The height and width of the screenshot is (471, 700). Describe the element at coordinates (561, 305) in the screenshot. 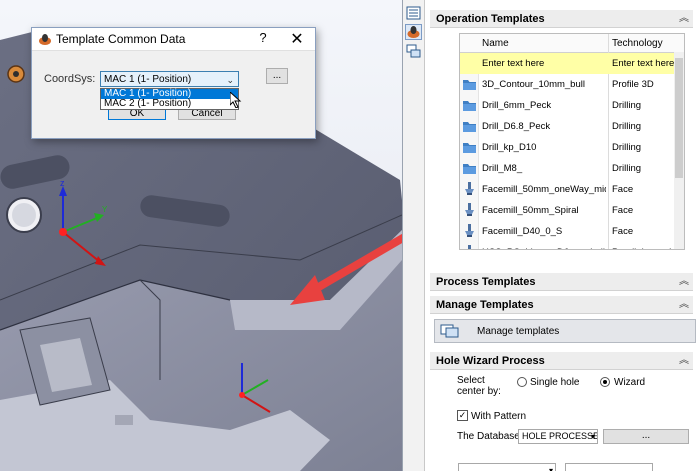

I see `manage-templates-header: Manage Templates ︽` at that location.